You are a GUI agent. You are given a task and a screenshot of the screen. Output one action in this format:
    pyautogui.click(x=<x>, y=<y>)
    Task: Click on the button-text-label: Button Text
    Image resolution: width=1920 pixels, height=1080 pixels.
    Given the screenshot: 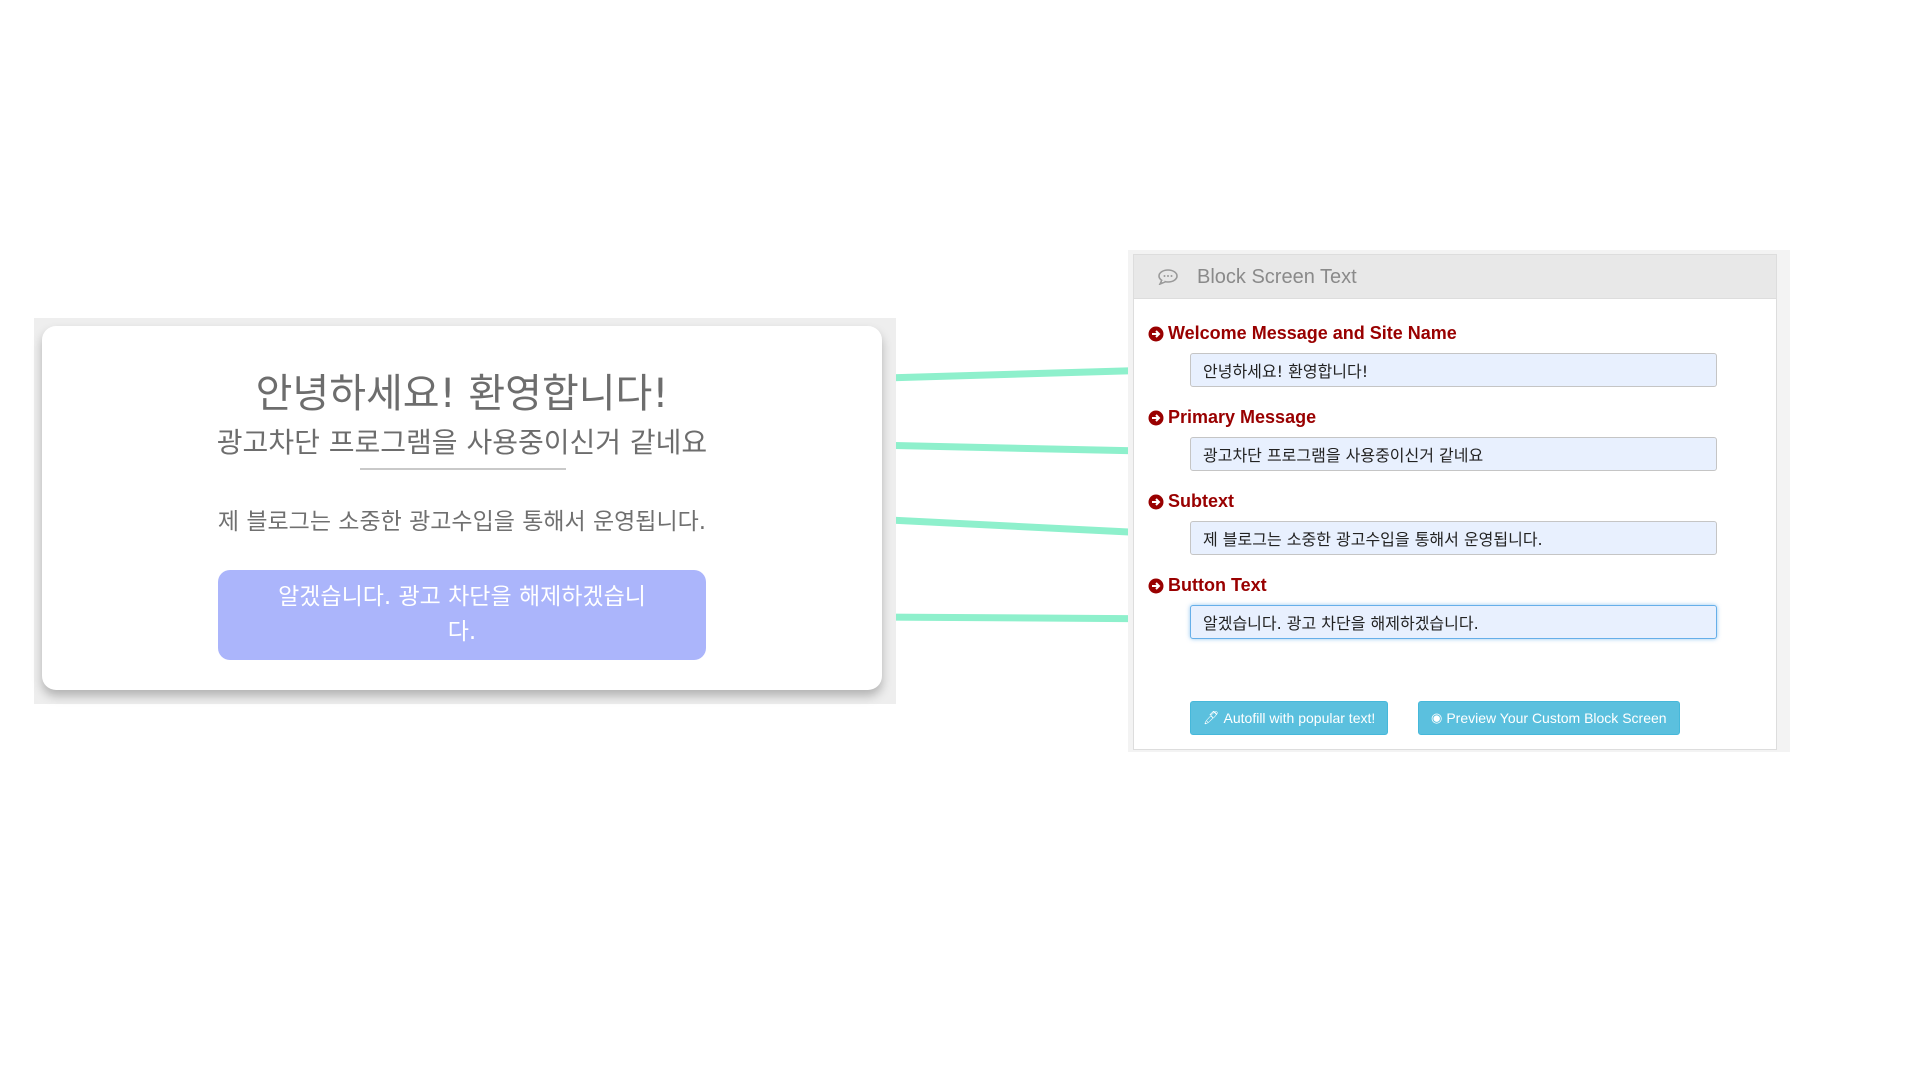 What is the action you would take?
    pyautogui.click(x=1207, y=585)
    